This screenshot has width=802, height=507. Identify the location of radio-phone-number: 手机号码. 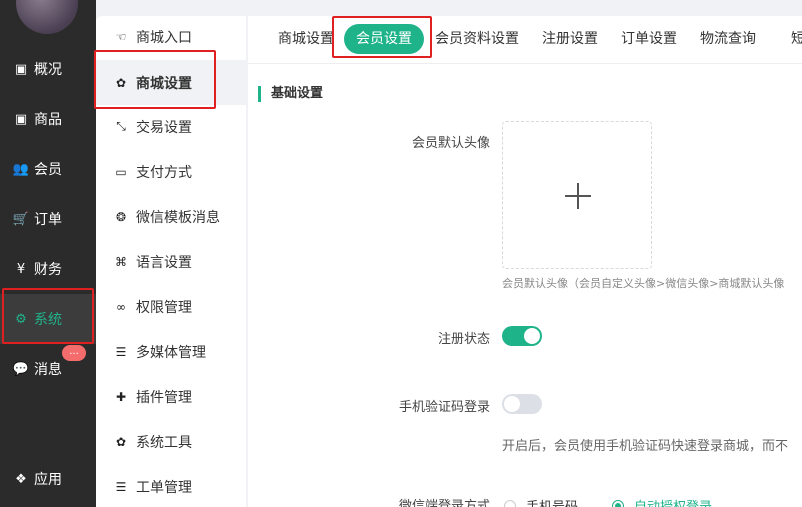
(541, 501).